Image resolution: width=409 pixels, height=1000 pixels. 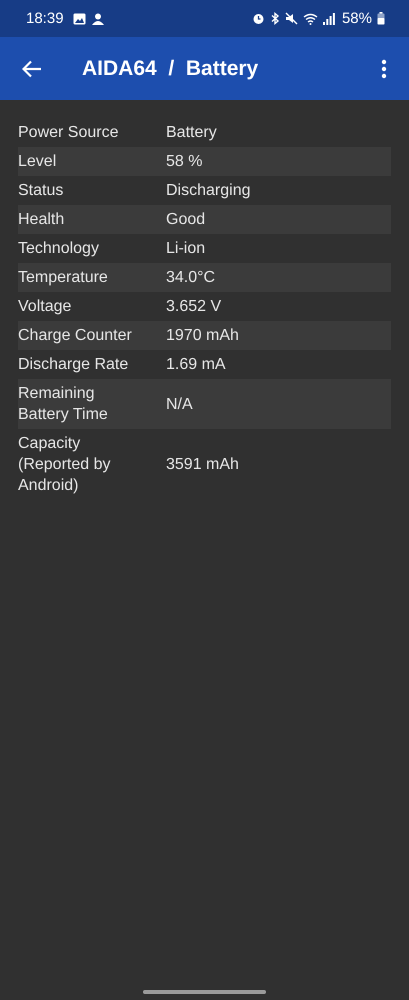 What do you see at coordinates (384, 68) in the screenshot?
I see `more-options-icon` at bounding box center [384, 68].